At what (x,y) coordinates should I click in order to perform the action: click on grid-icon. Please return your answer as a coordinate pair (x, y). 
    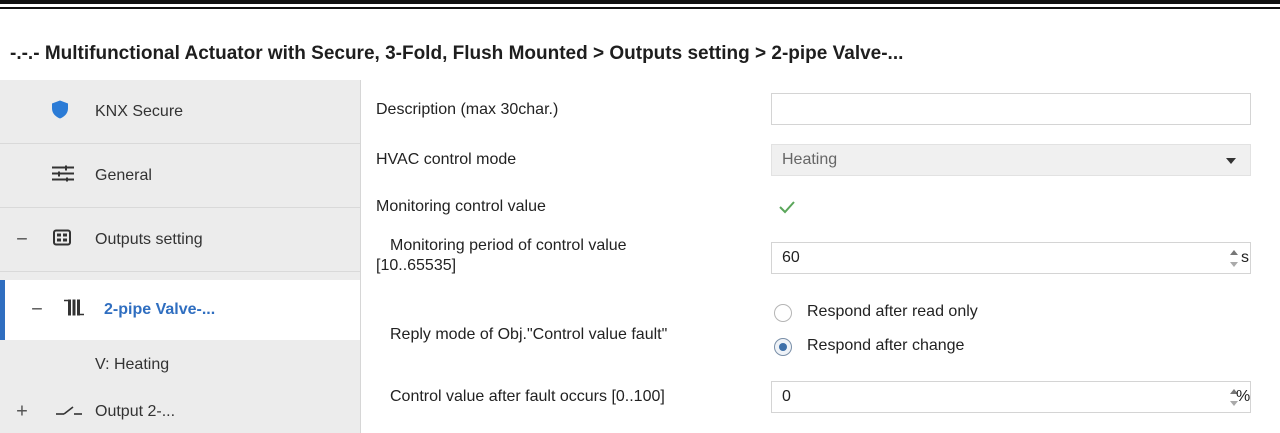
    Looking at the image, I should click on (62, 239).